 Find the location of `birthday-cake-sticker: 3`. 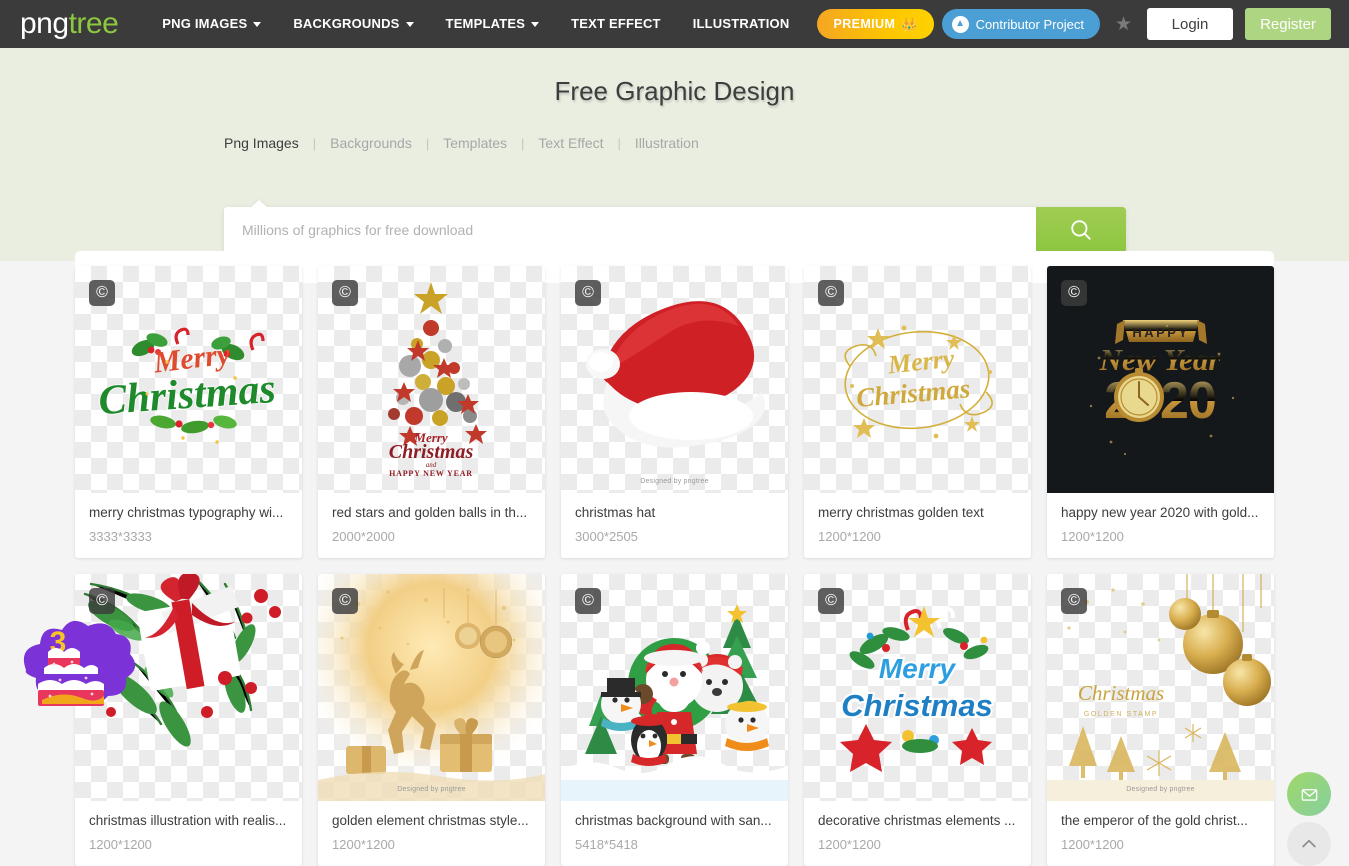

birthday-cake-sticker: 3 is located at coordinates (82, 665).